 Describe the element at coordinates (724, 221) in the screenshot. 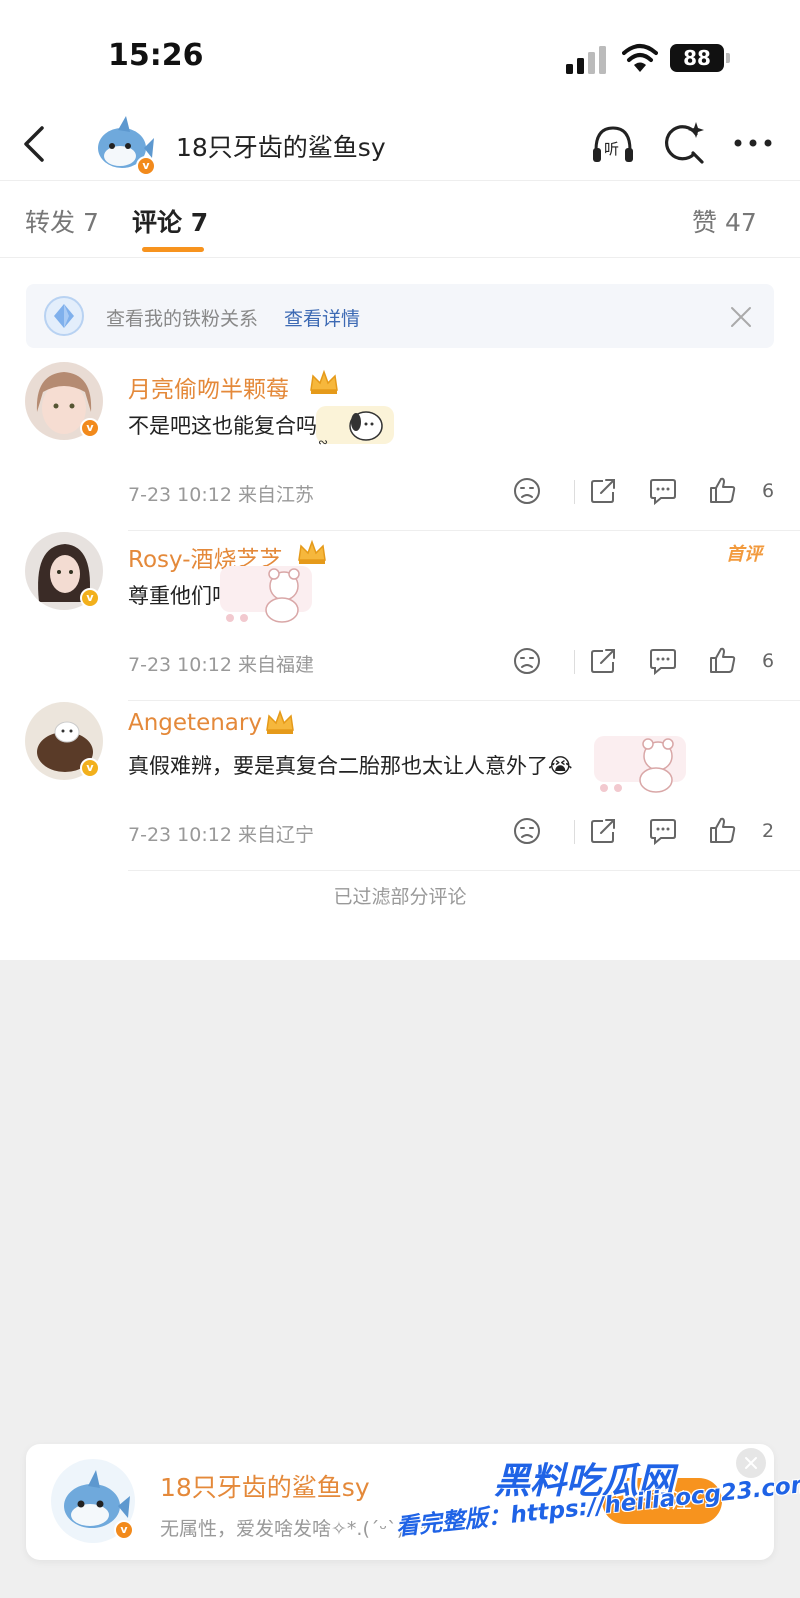

I see `tab-likes: 赞 47` at that location.